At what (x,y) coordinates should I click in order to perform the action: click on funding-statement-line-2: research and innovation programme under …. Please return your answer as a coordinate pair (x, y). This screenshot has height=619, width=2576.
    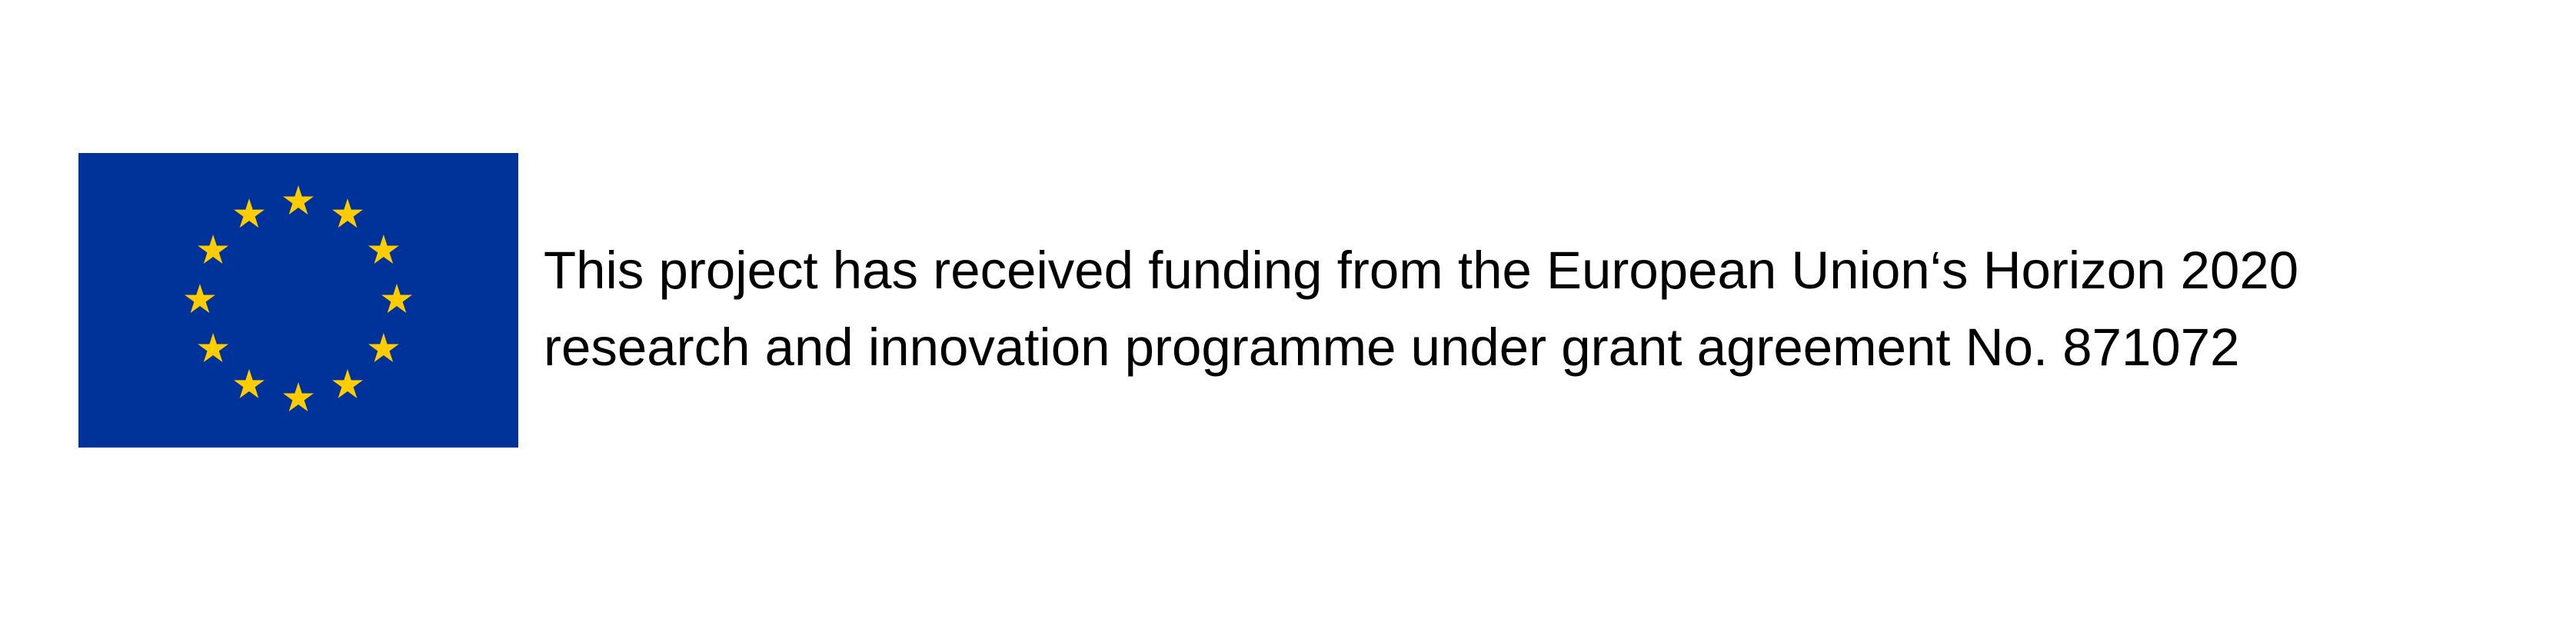
    Looking at the image, I should click on (1392, 347).